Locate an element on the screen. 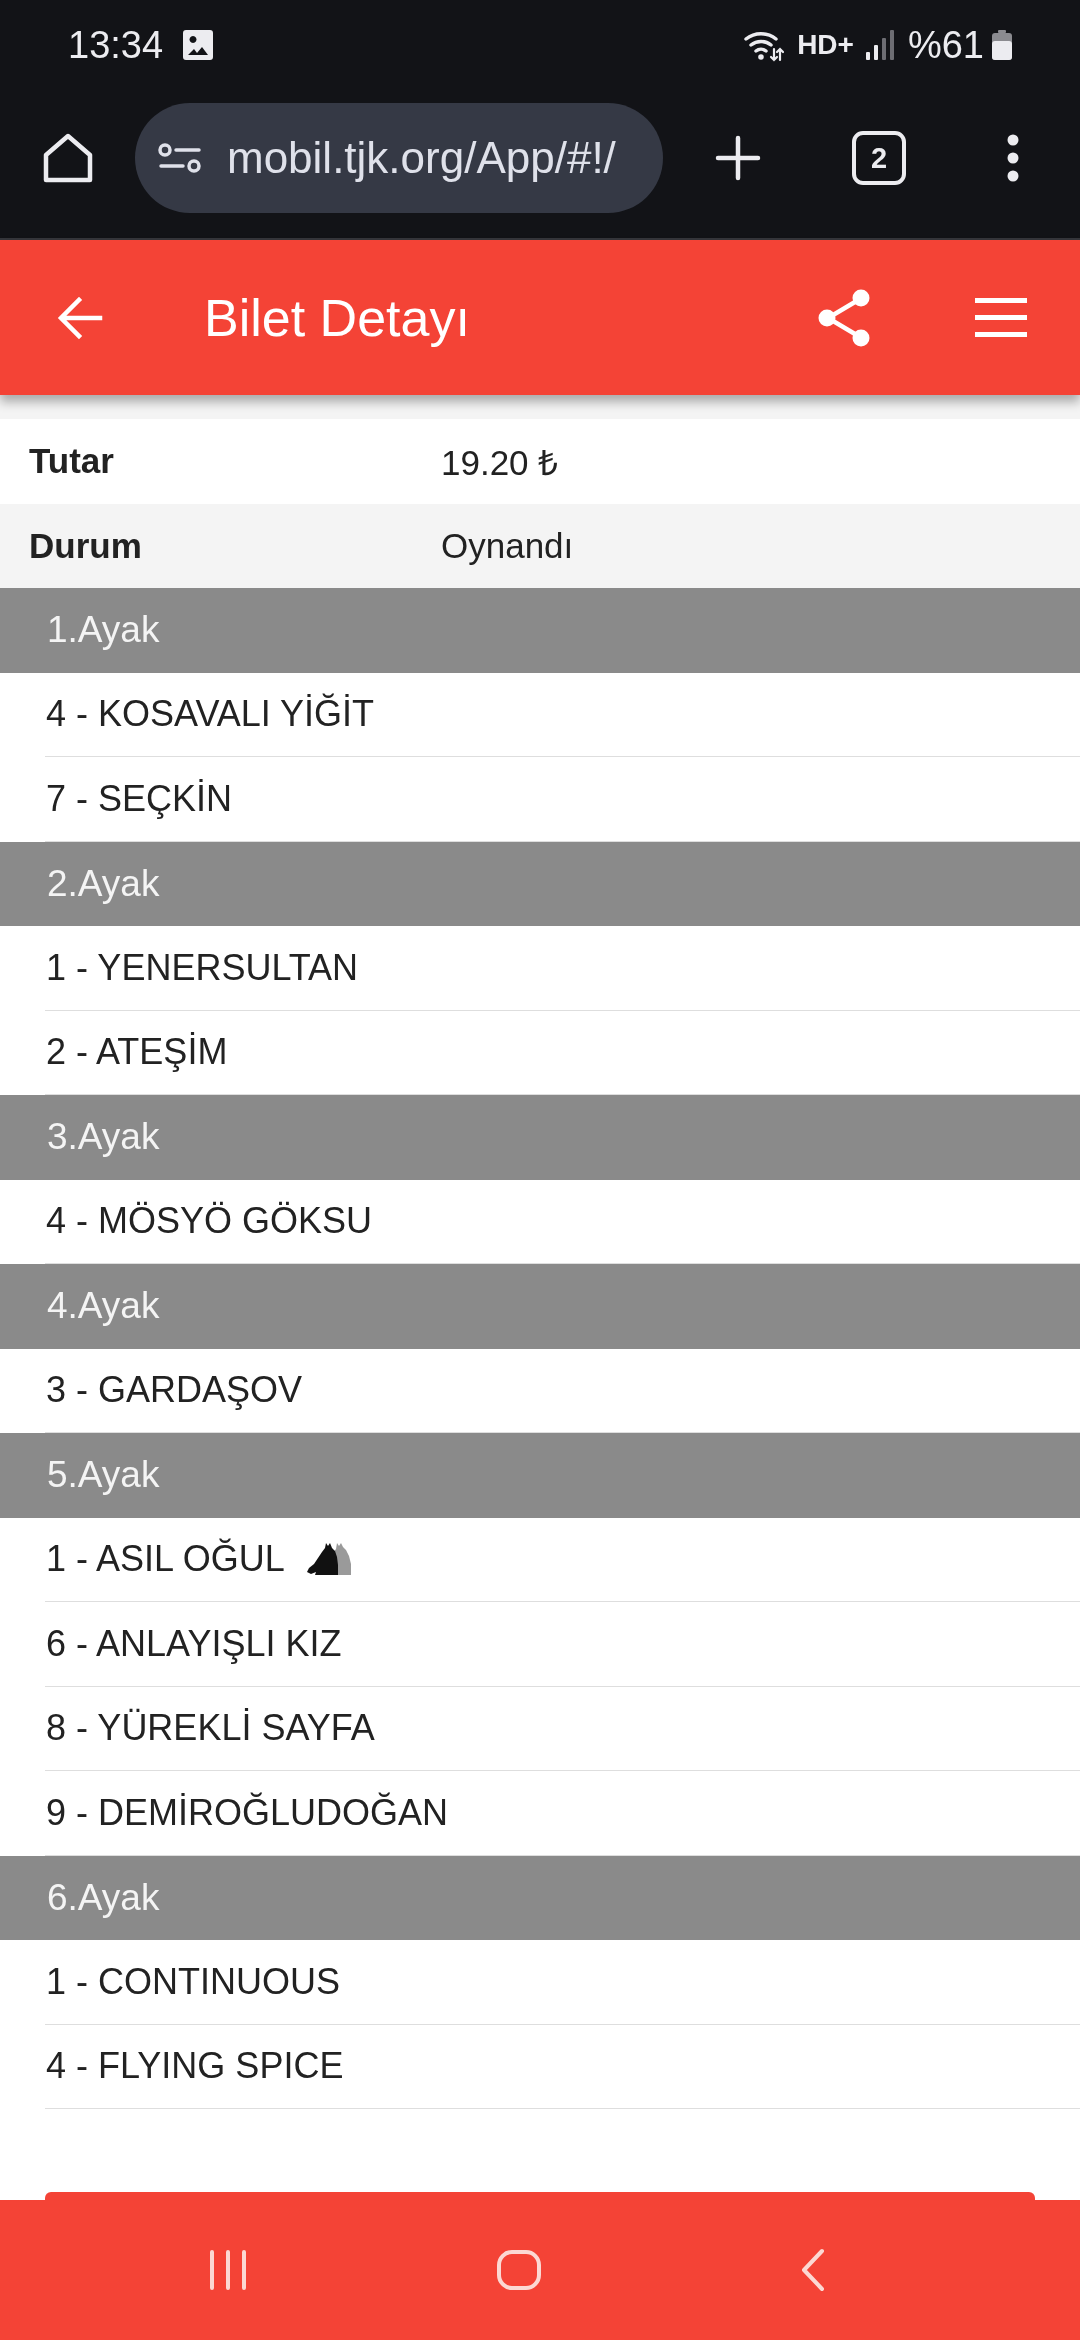 The width and height of the screenshot is (1080, 2340). horse-name: 1 - ASIL OĞUL is located at coordinates (165, 1559).